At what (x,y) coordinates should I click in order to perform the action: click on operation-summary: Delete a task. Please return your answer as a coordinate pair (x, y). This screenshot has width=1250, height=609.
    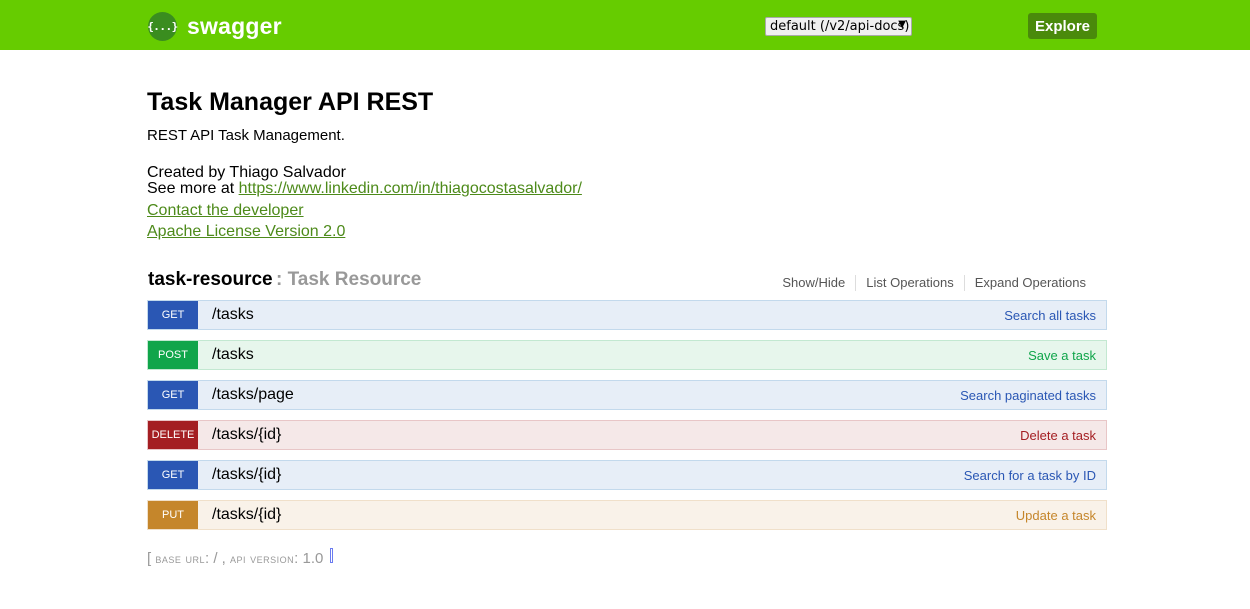
    Looking at the image, I should click on (1058, 435).